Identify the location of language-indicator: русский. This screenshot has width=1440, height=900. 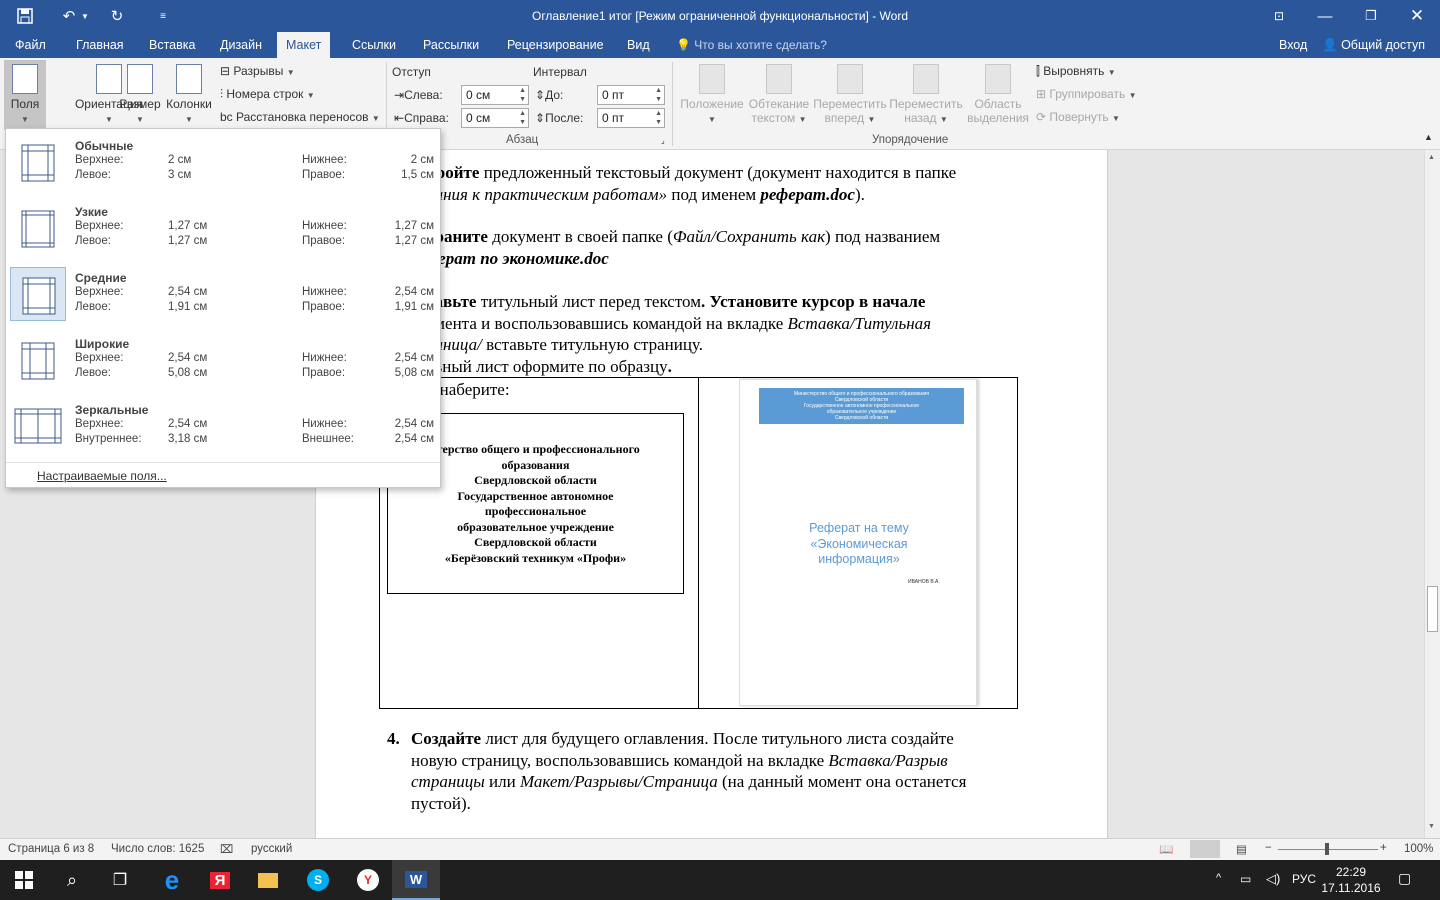
(271, 849).